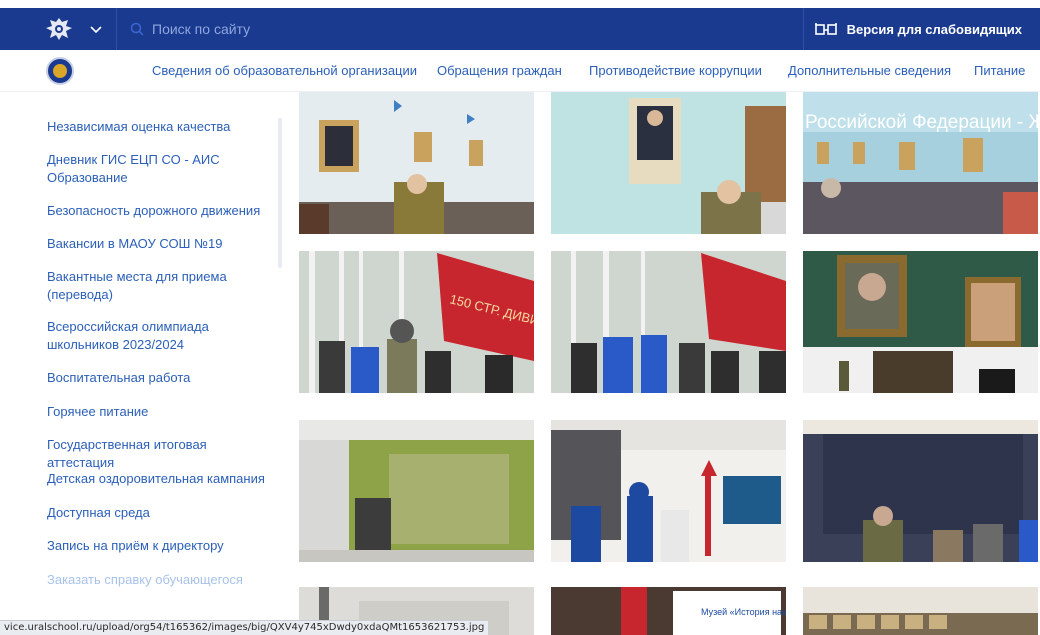  I want to click on sidebar-item: Воспитательная работа, so click(162, 378).